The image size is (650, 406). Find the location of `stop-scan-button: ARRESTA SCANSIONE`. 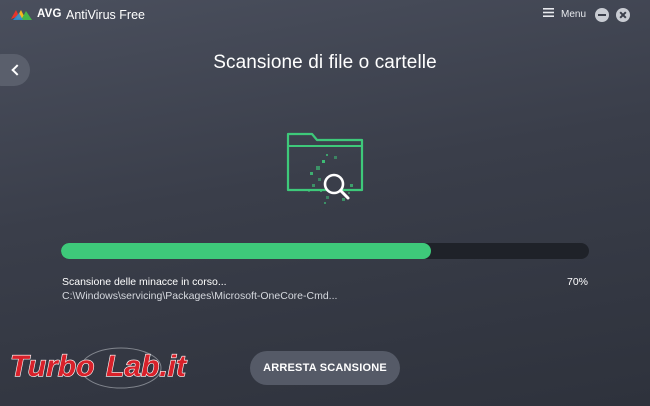

stop-scan-button: ARRESTA SCANSIONE is located at coordinates (325, 368).